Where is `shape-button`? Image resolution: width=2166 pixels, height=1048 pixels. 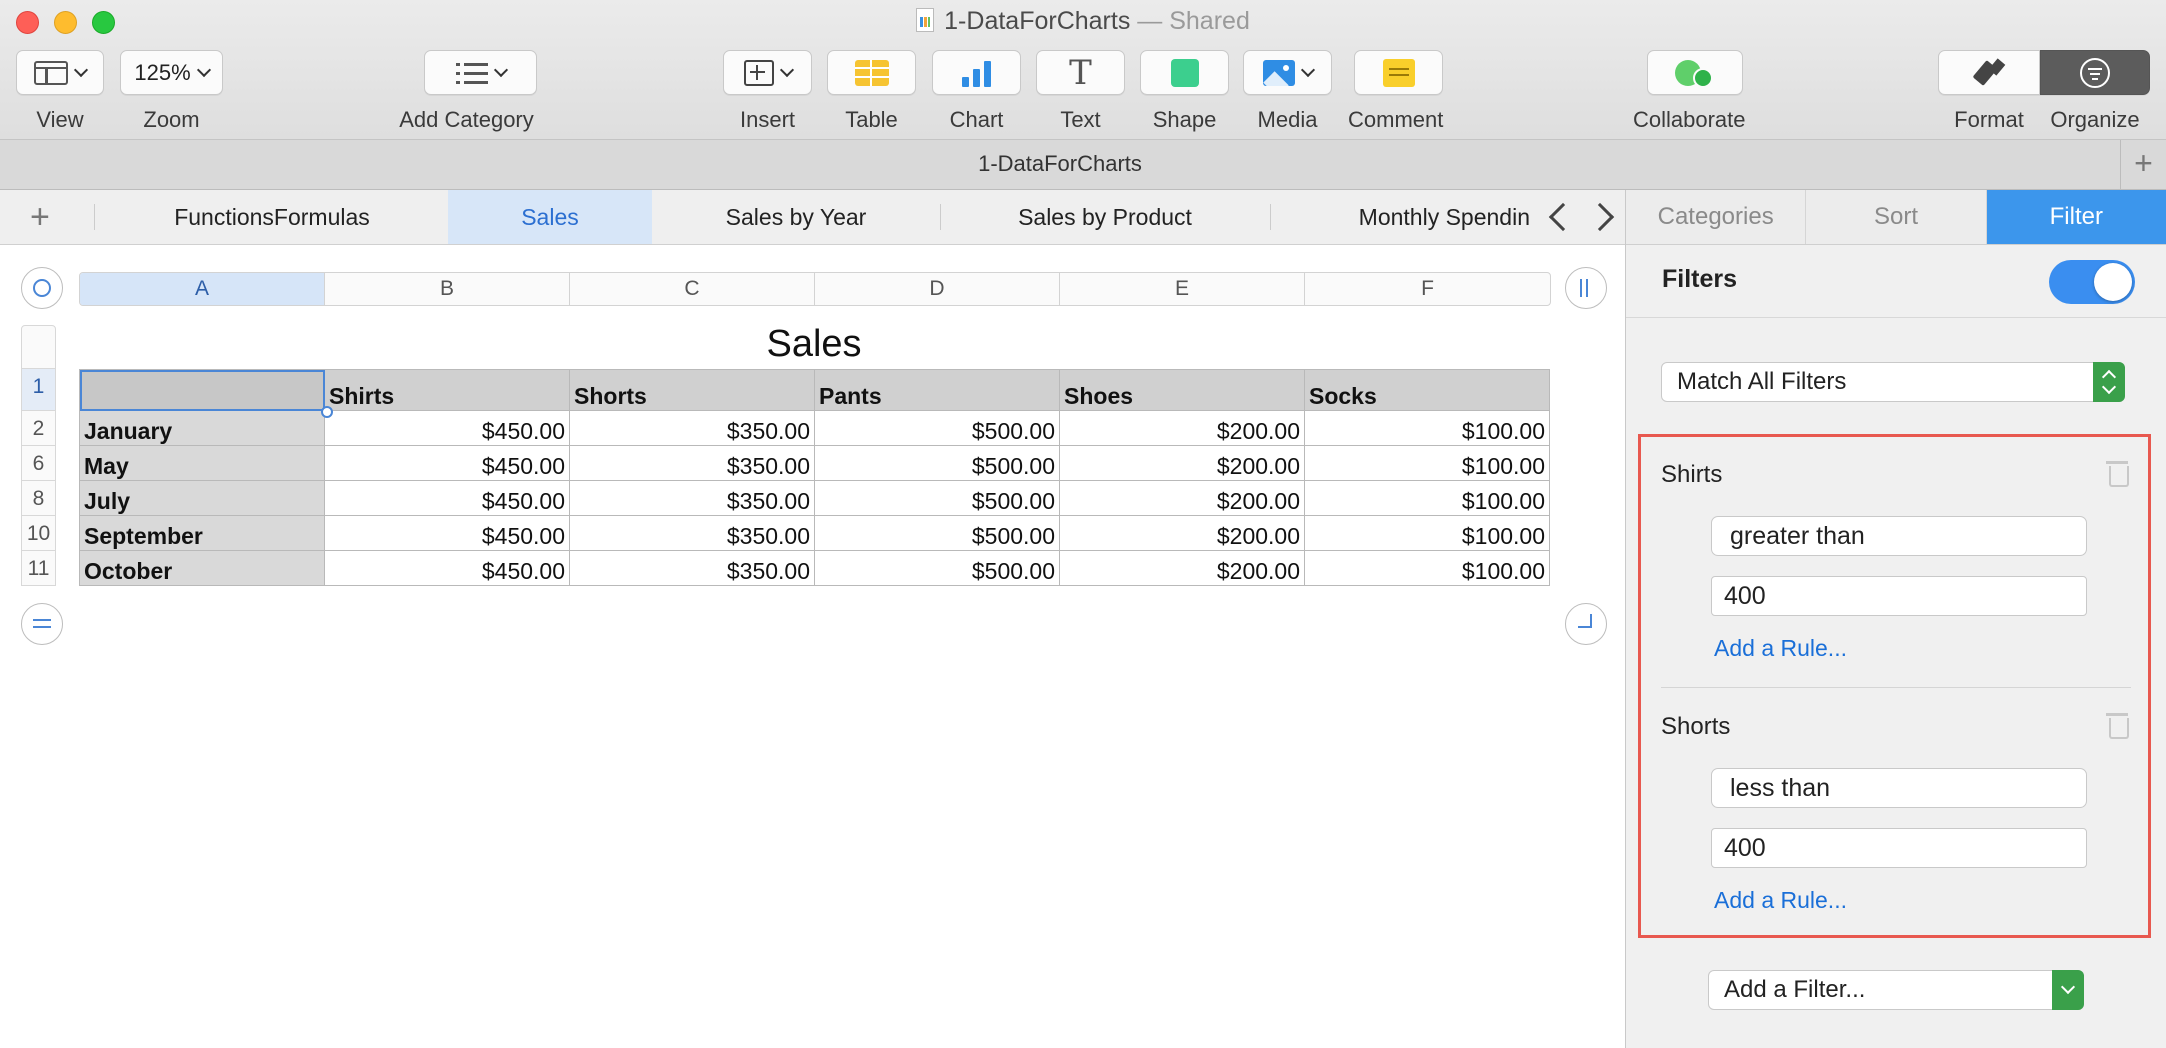
shape-button is located at coordinates (1184, 72).